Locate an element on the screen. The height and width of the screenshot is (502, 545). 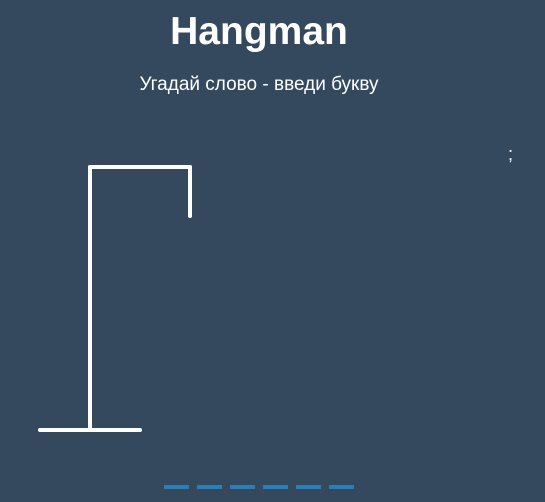
word-slots is located at coordinates (259, 488).